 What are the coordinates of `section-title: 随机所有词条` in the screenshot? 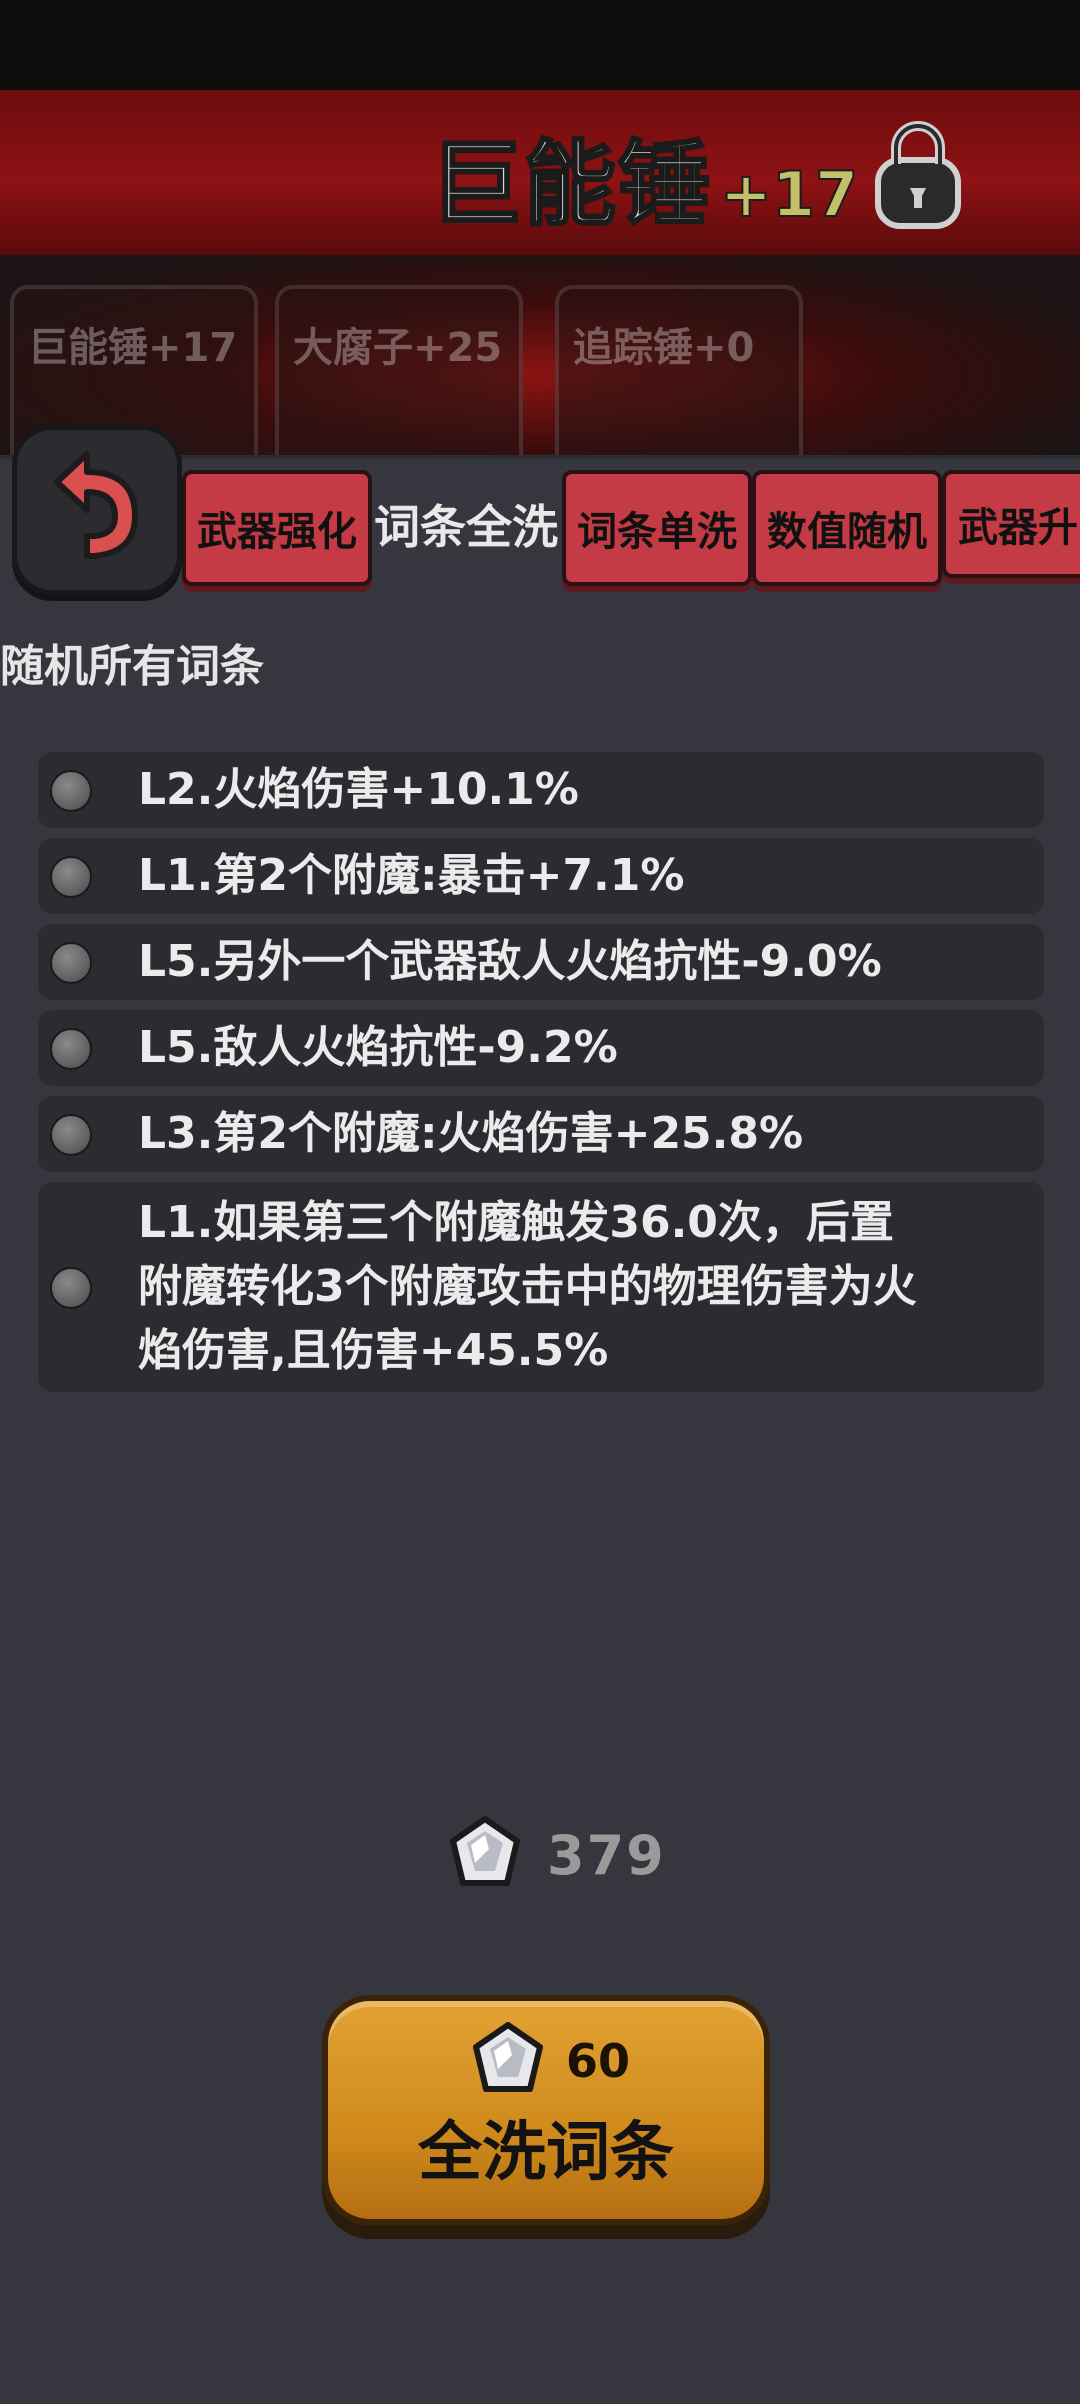 It's located at (132, 666).